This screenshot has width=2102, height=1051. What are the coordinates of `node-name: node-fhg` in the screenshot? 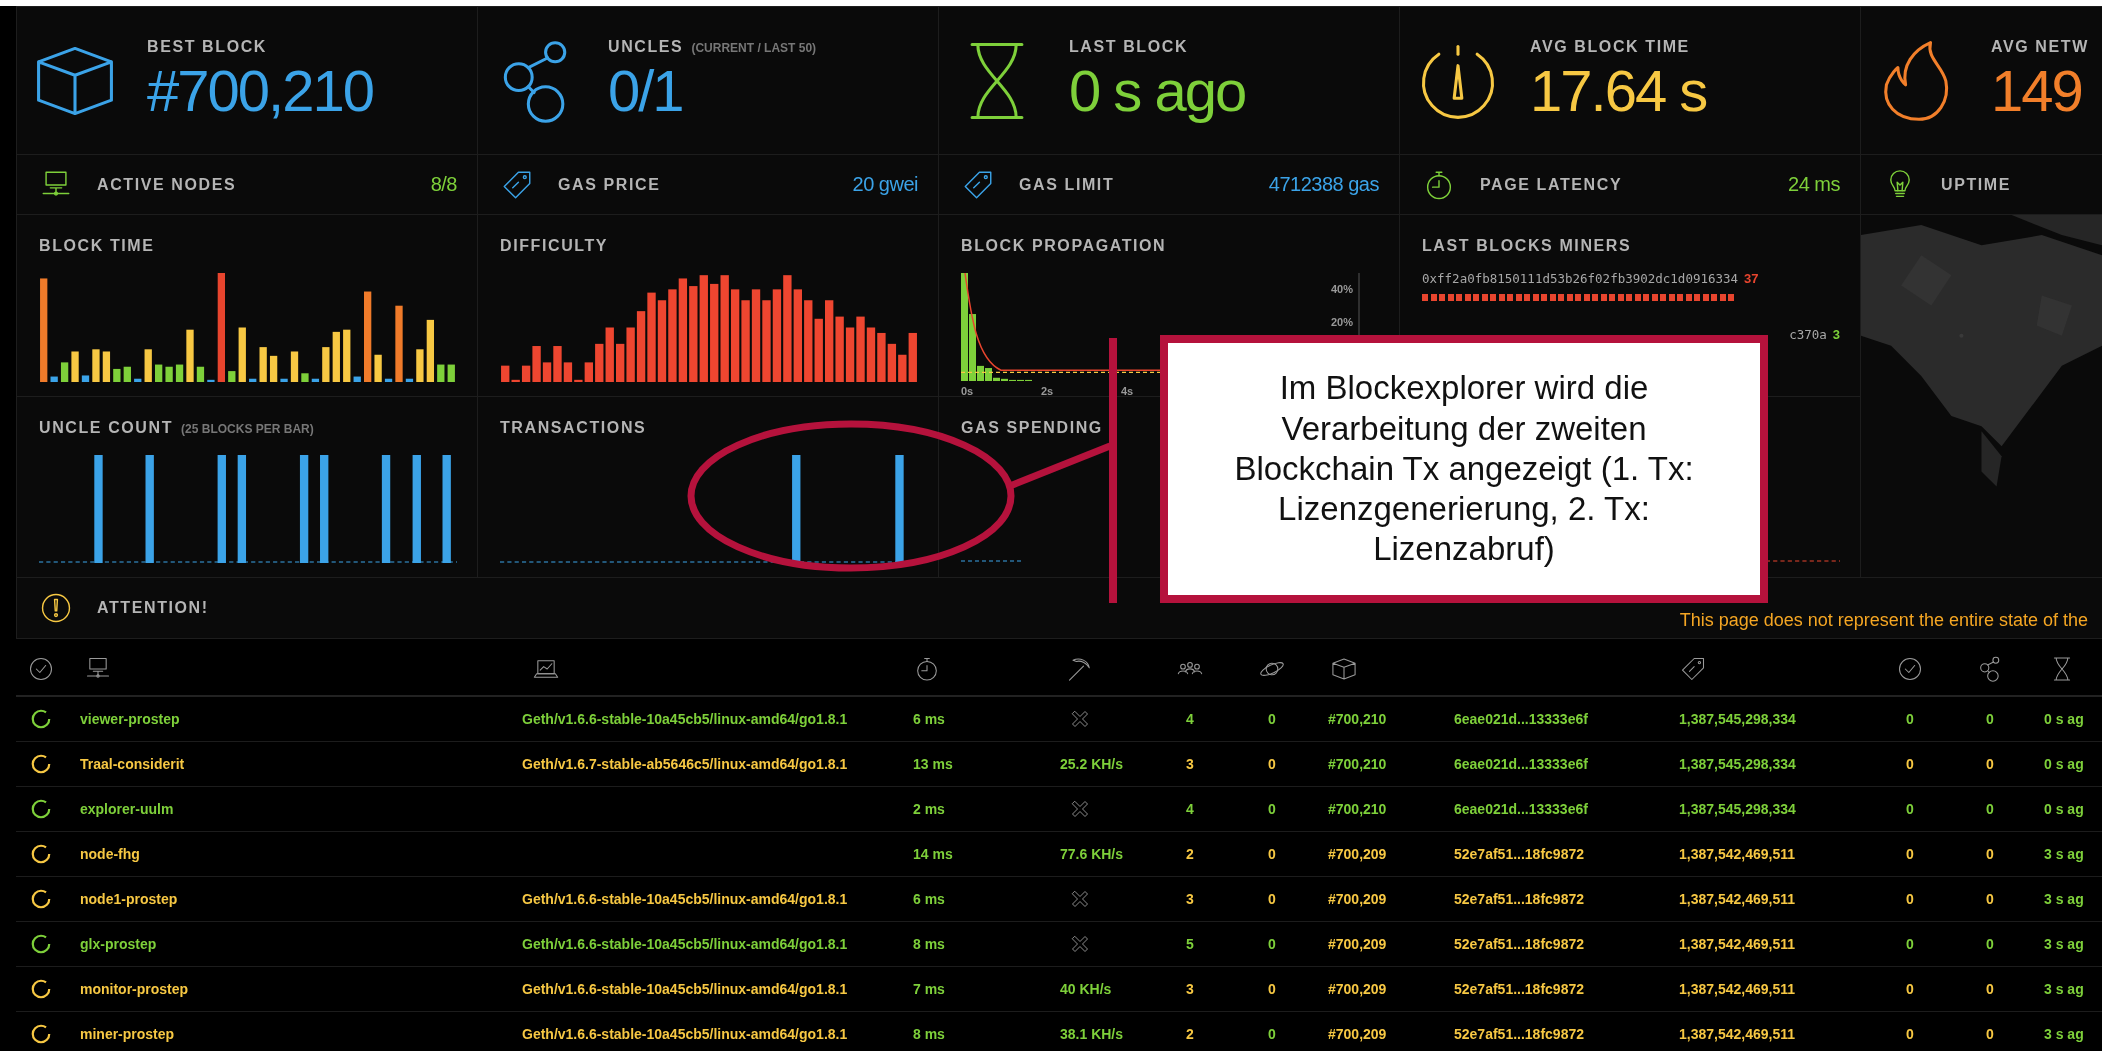 It's located at (110, 854).